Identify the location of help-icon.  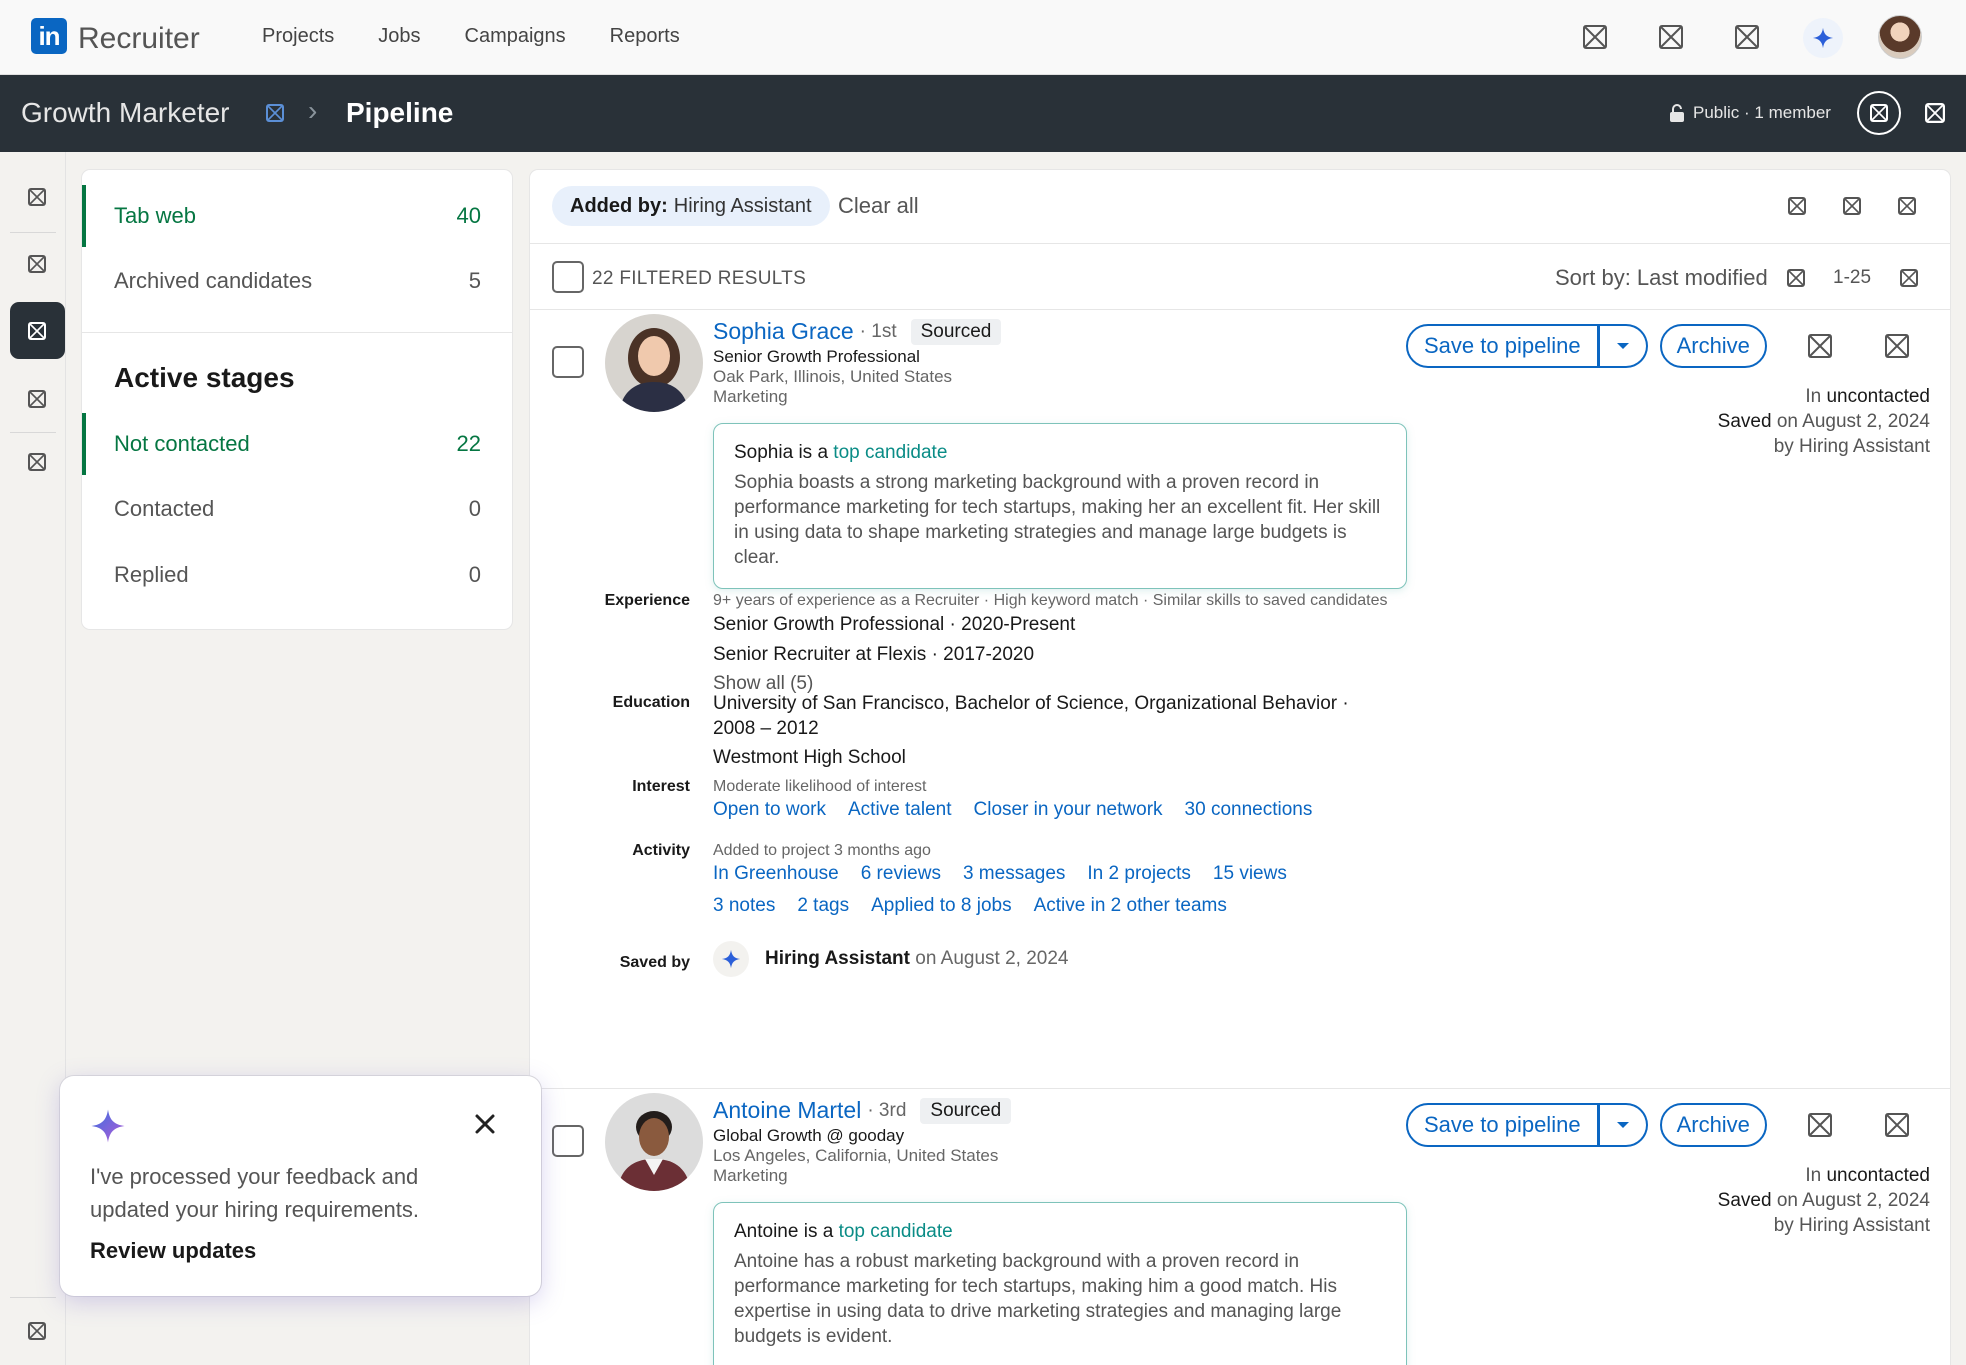
(1747, 37).